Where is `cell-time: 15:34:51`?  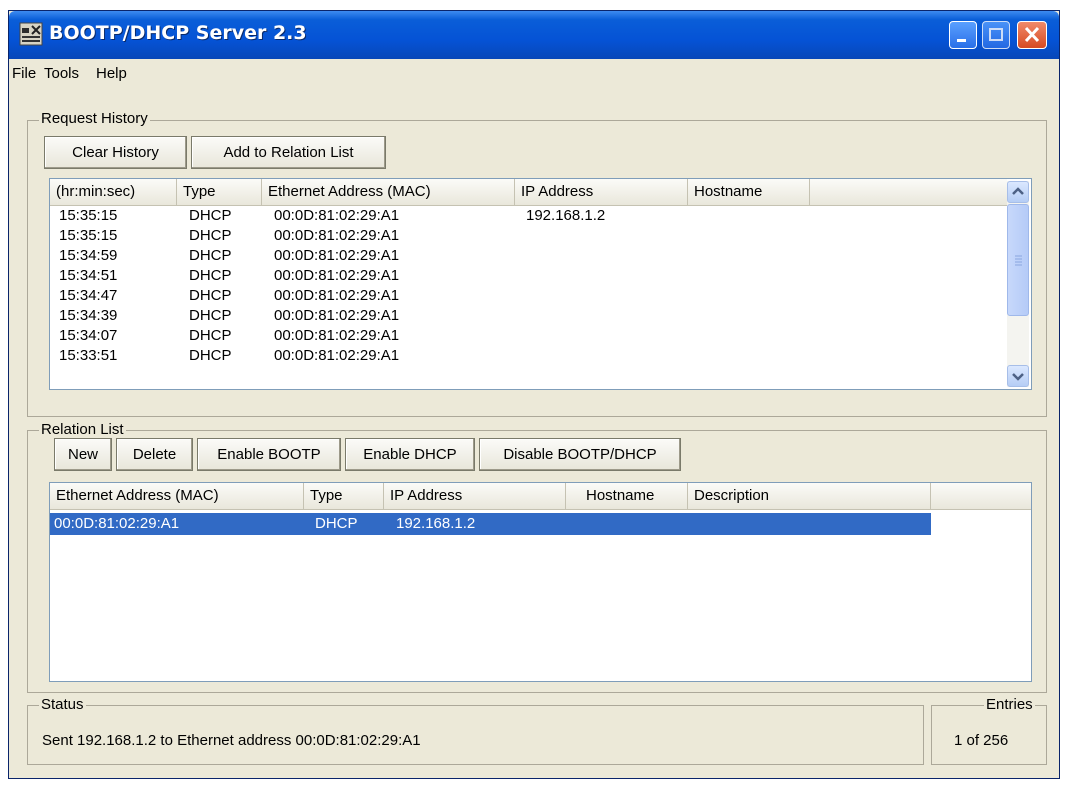 cell-time: 15:34:51 is located at coordinates (88, 275).